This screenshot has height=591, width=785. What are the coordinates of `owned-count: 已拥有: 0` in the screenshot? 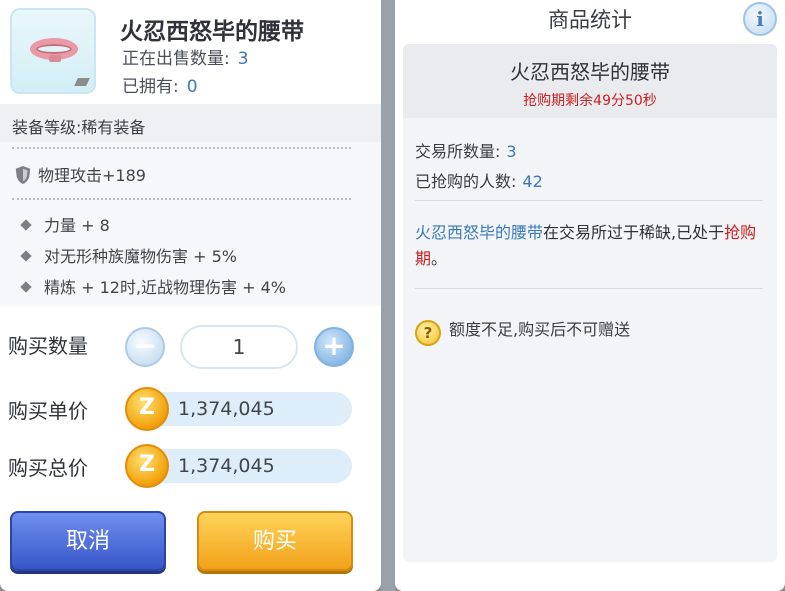 It's located at (160, 84).